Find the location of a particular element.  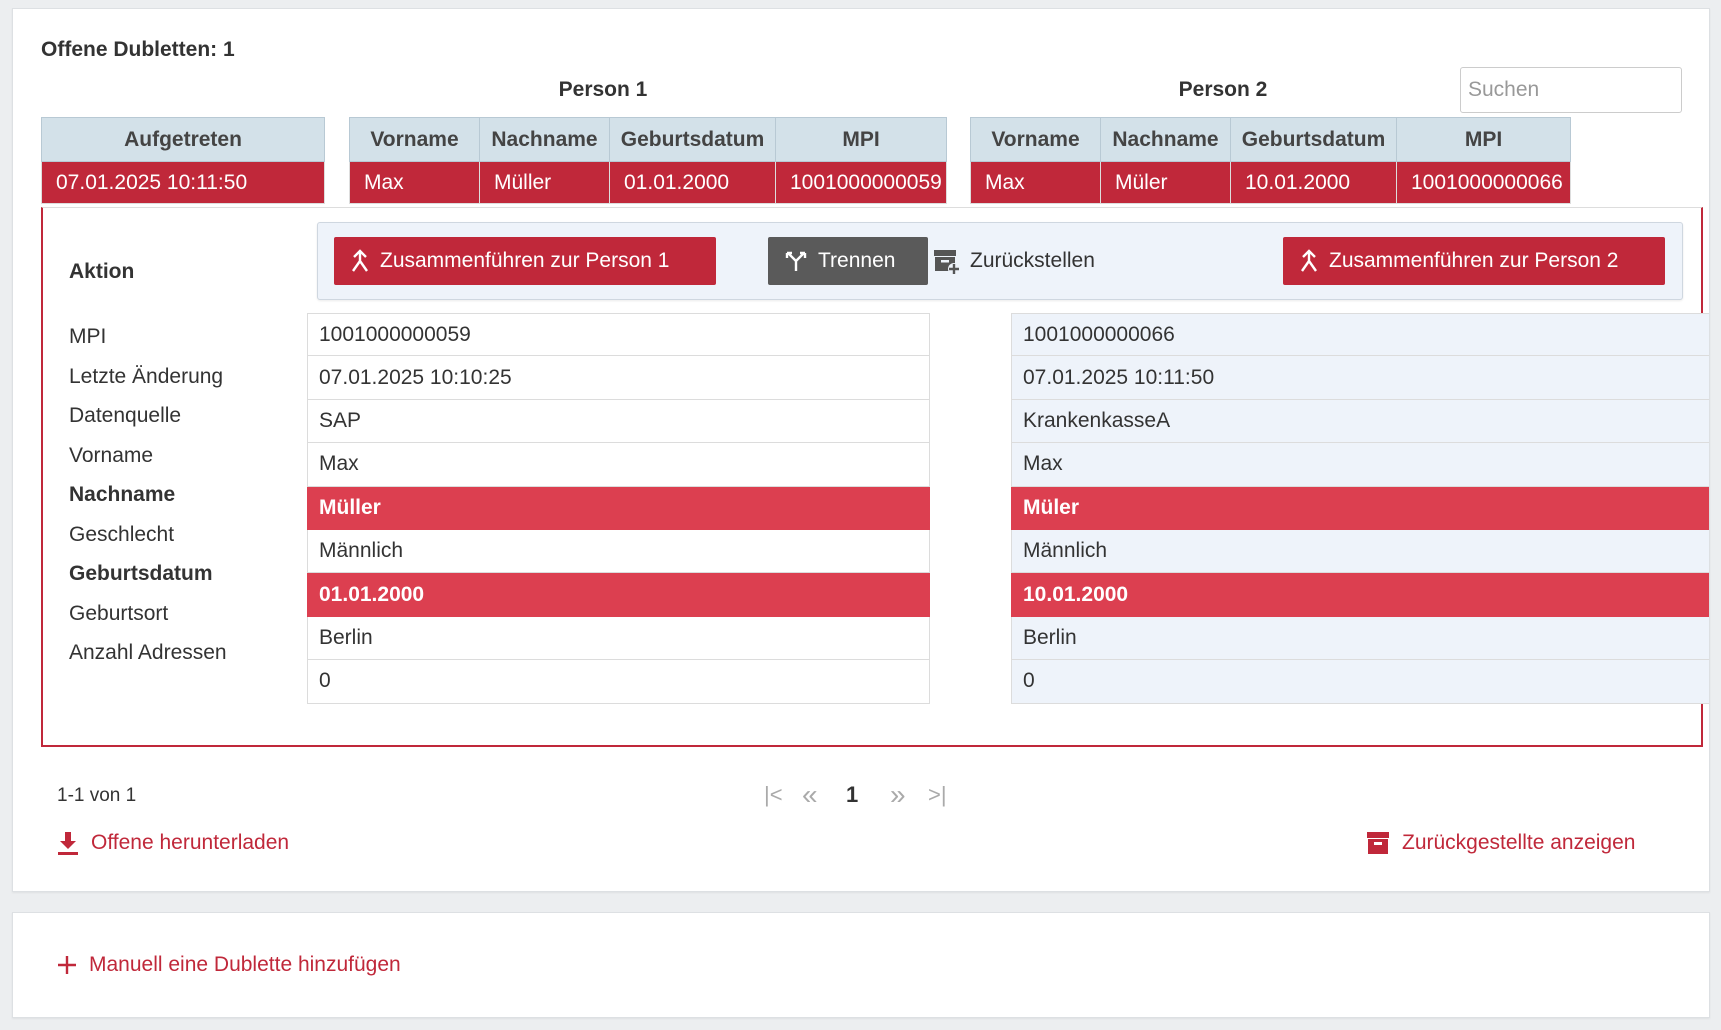

search-input is located at coordinates (1571, 90).